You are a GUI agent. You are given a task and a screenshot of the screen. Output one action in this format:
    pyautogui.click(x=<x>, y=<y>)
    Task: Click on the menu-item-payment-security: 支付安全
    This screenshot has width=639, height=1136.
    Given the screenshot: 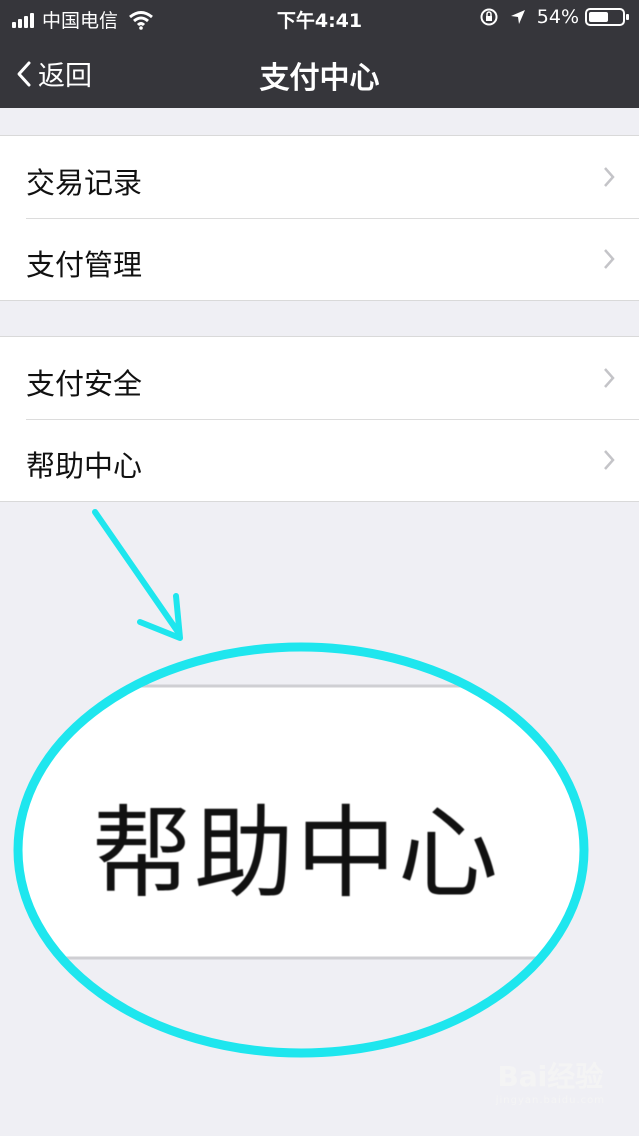 What is the action you would take?
    pyautogui.click(x=319, y=378)
    